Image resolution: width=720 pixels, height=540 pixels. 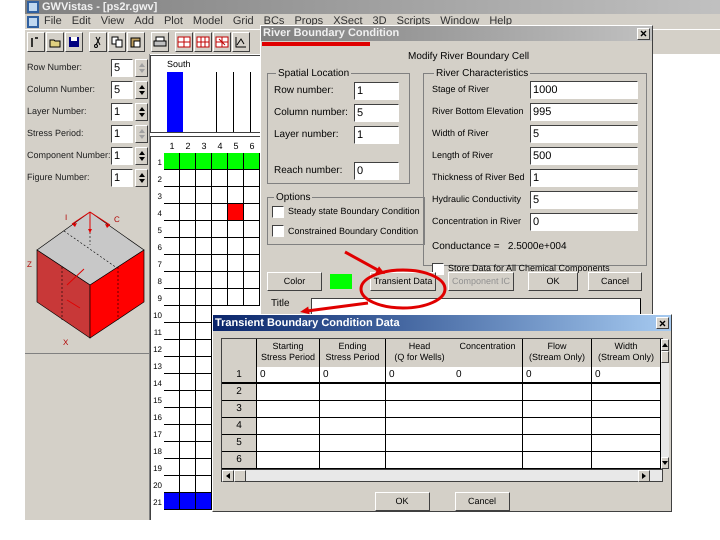 I want to click on menu-item: Help, so click(x=500, y=21).